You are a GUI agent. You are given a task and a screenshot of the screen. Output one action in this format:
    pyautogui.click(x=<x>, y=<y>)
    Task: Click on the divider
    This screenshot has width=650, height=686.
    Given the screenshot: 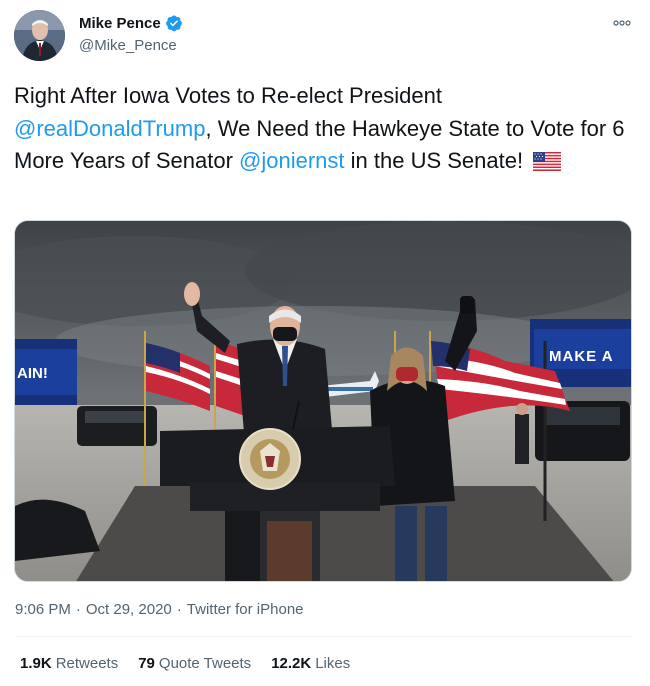 What is the action you would take?
    pyautogui.click(x=323, y=636)
    